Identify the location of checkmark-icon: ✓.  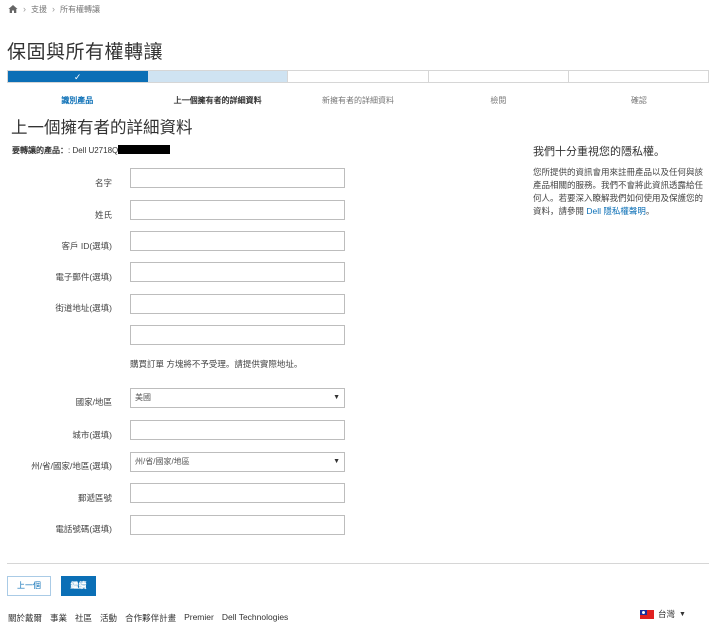
(77, 77).